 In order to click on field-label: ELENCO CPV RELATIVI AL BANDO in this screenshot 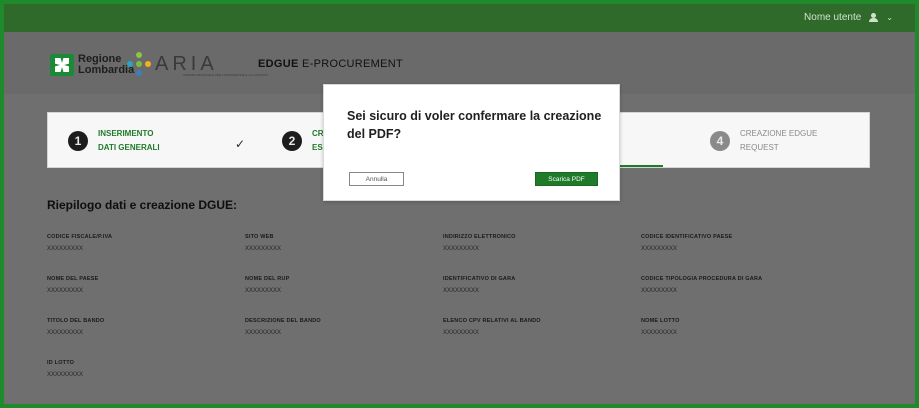, I will do `click(492, 321)`.